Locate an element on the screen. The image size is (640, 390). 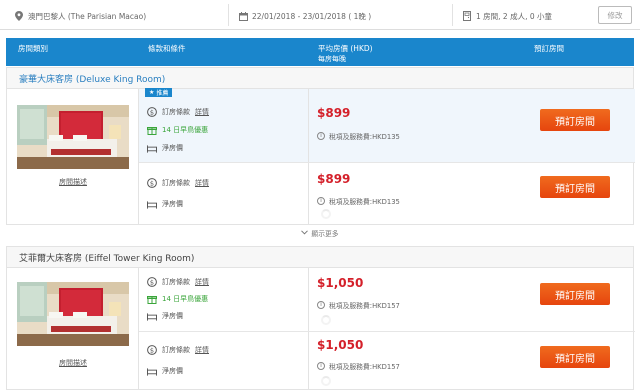
col-terms: 條款和條件 is located at coordinates (167, 48).